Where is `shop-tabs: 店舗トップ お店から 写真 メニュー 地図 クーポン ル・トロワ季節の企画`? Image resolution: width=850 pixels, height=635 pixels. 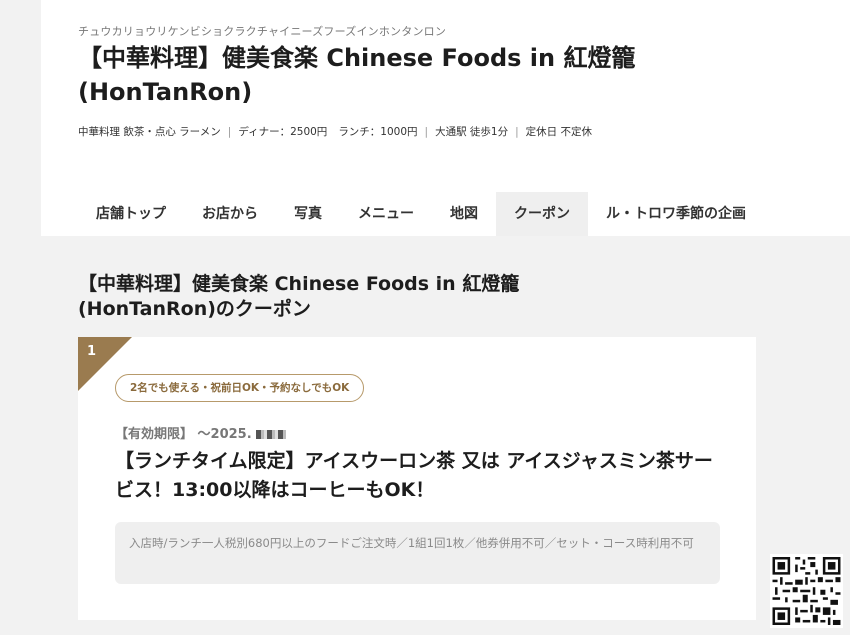
shop-tabs: 店舗トップ お店から 写真 メニュー 地図 クーポン ル・トロワ季節の企画 is located at coordinates (421, 214).